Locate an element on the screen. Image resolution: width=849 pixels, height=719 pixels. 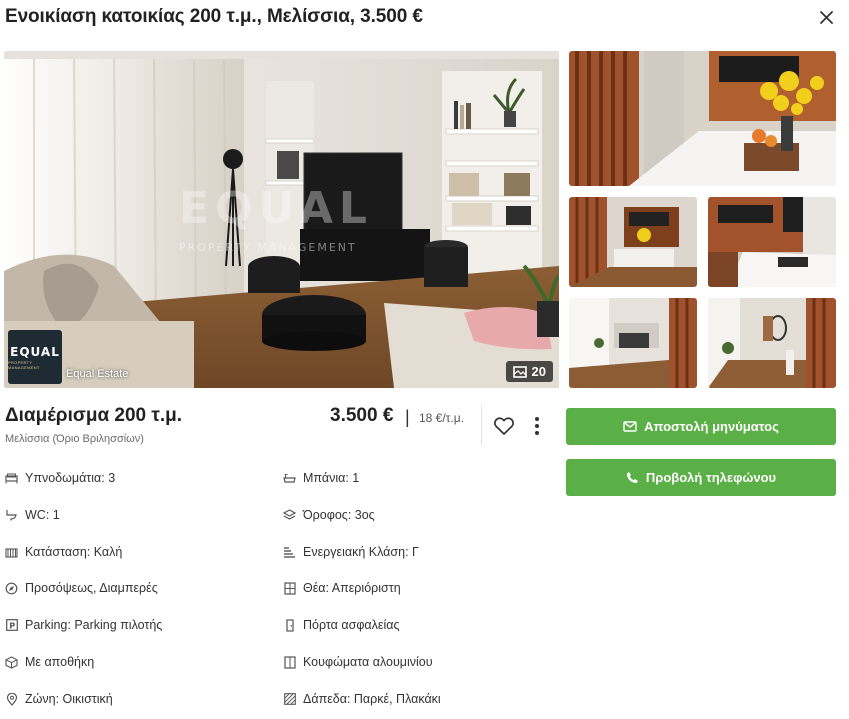
feature-label: Υπνοδωμάτια: 3 is located at coordinates (70, 478).